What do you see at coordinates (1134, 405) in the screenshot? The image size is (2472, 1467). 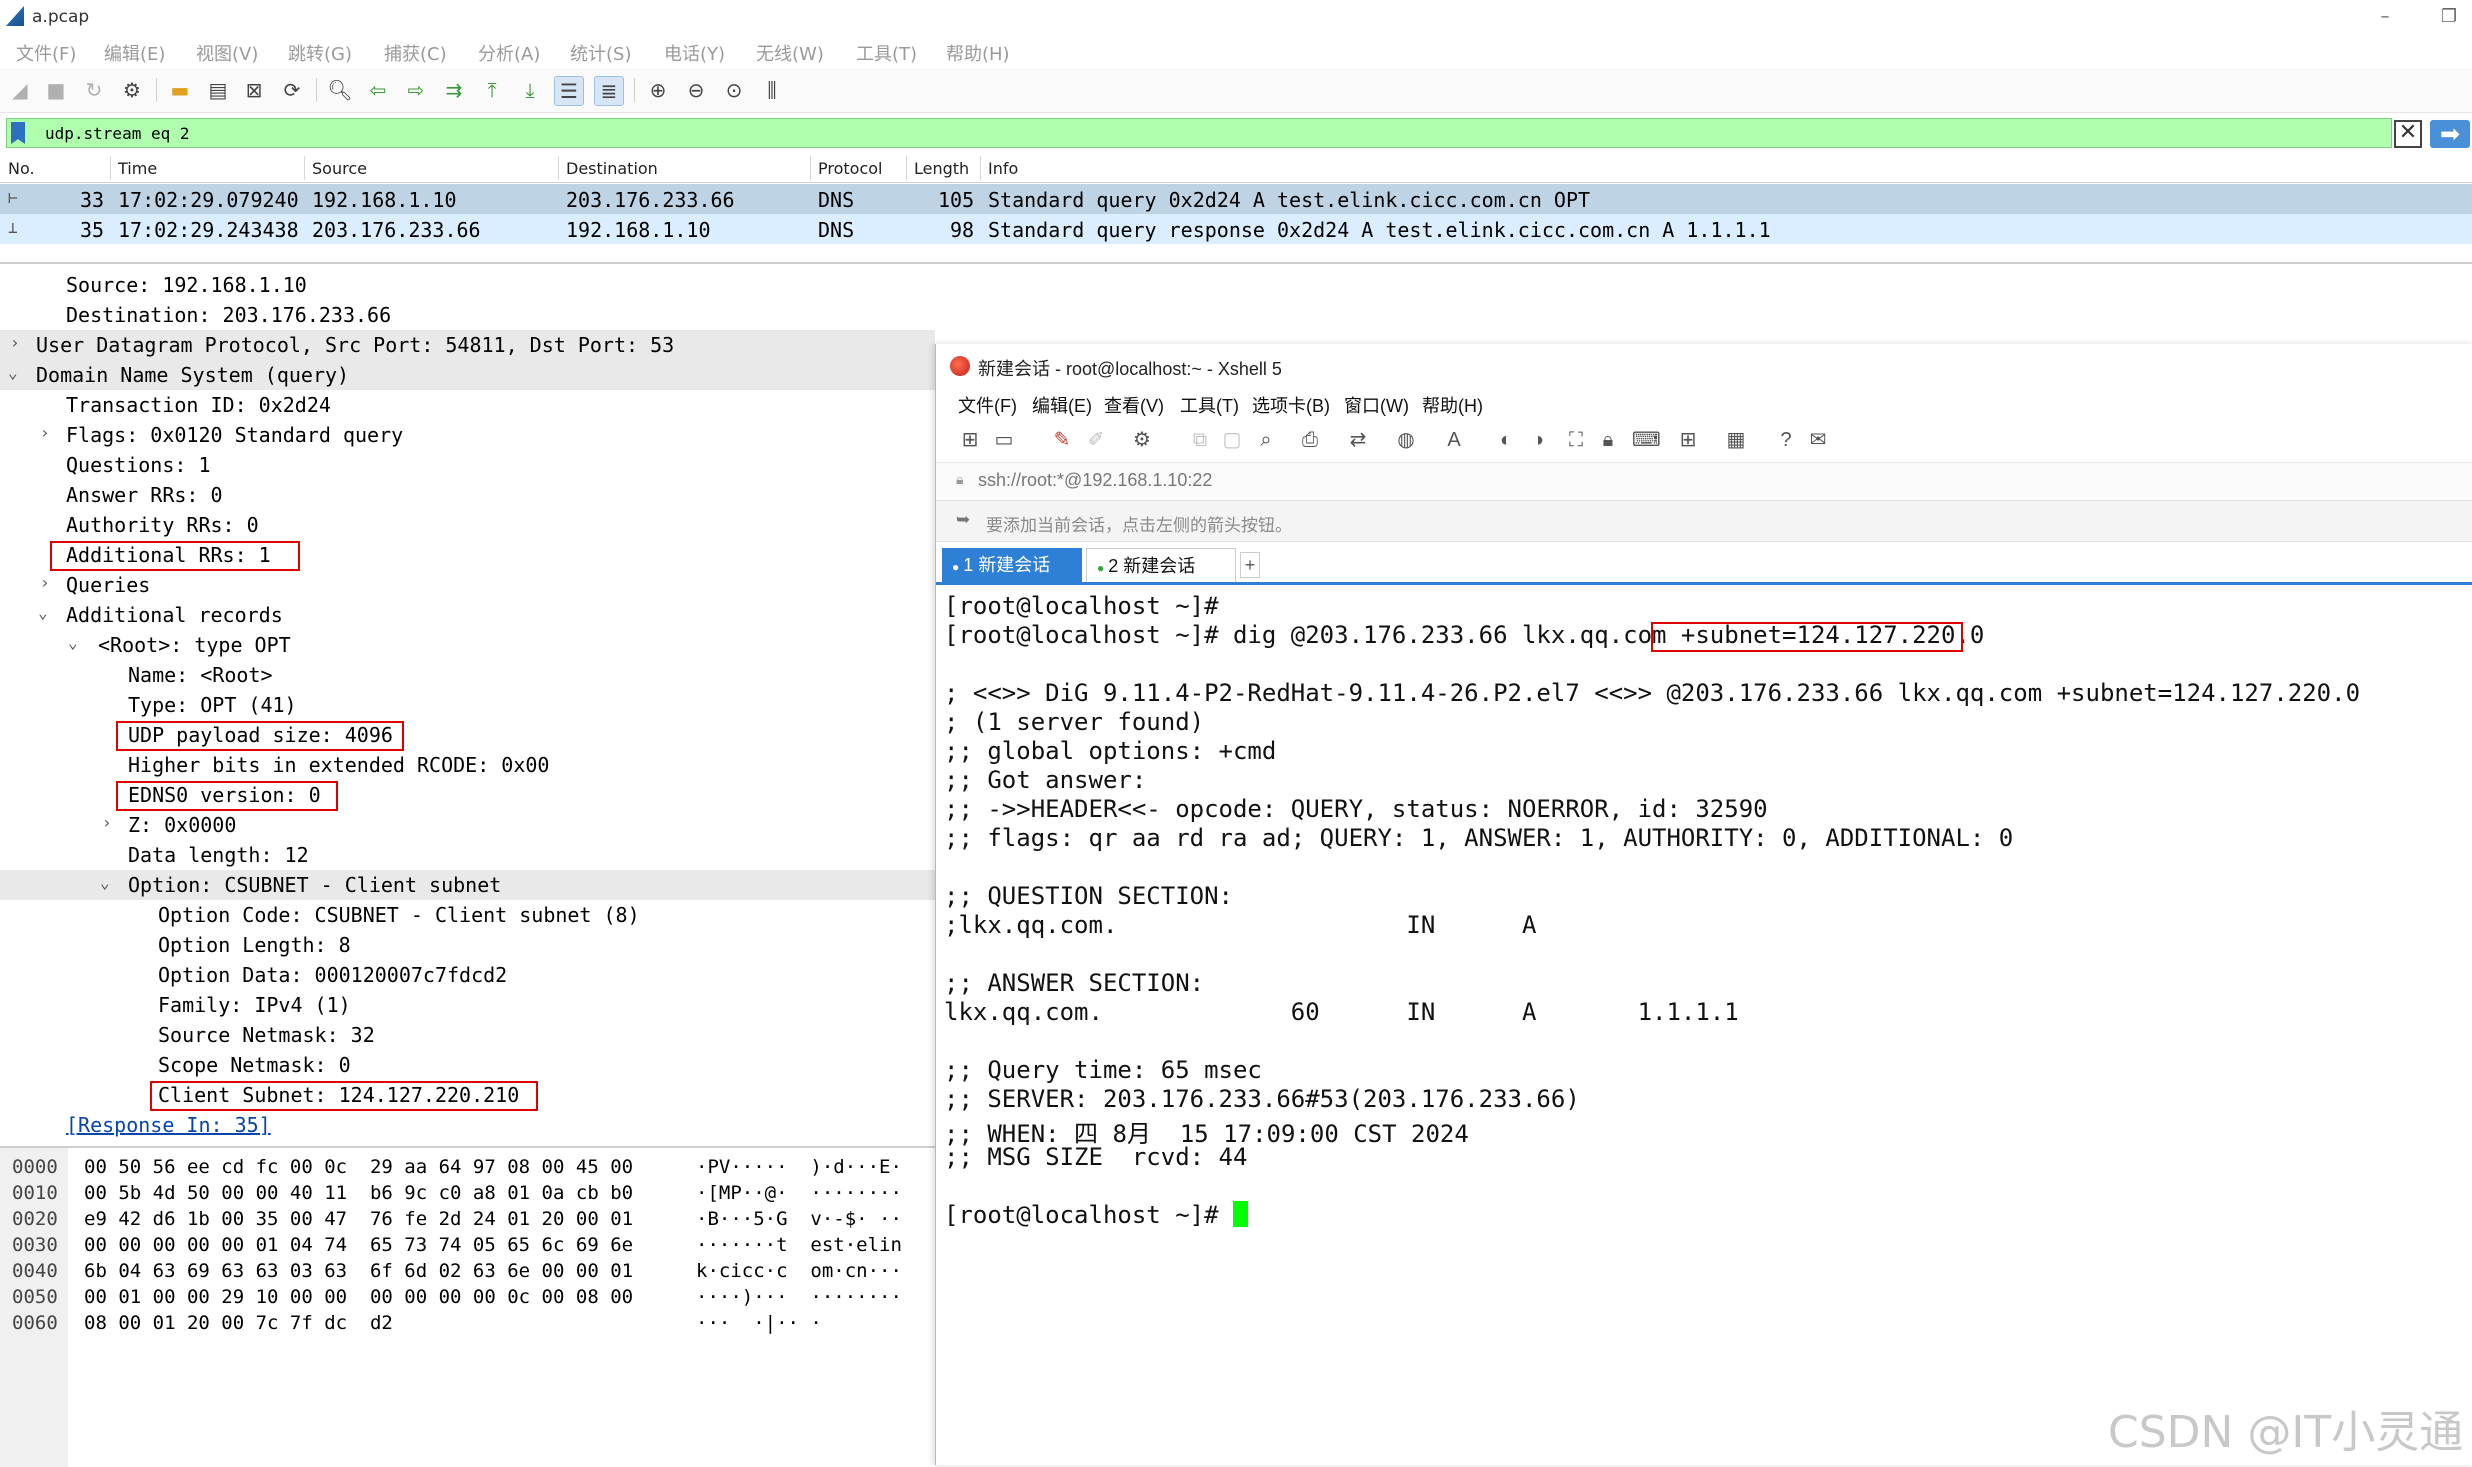 I see `xs-menu-view: 查看(V)` at bounding box center [1134, 405].